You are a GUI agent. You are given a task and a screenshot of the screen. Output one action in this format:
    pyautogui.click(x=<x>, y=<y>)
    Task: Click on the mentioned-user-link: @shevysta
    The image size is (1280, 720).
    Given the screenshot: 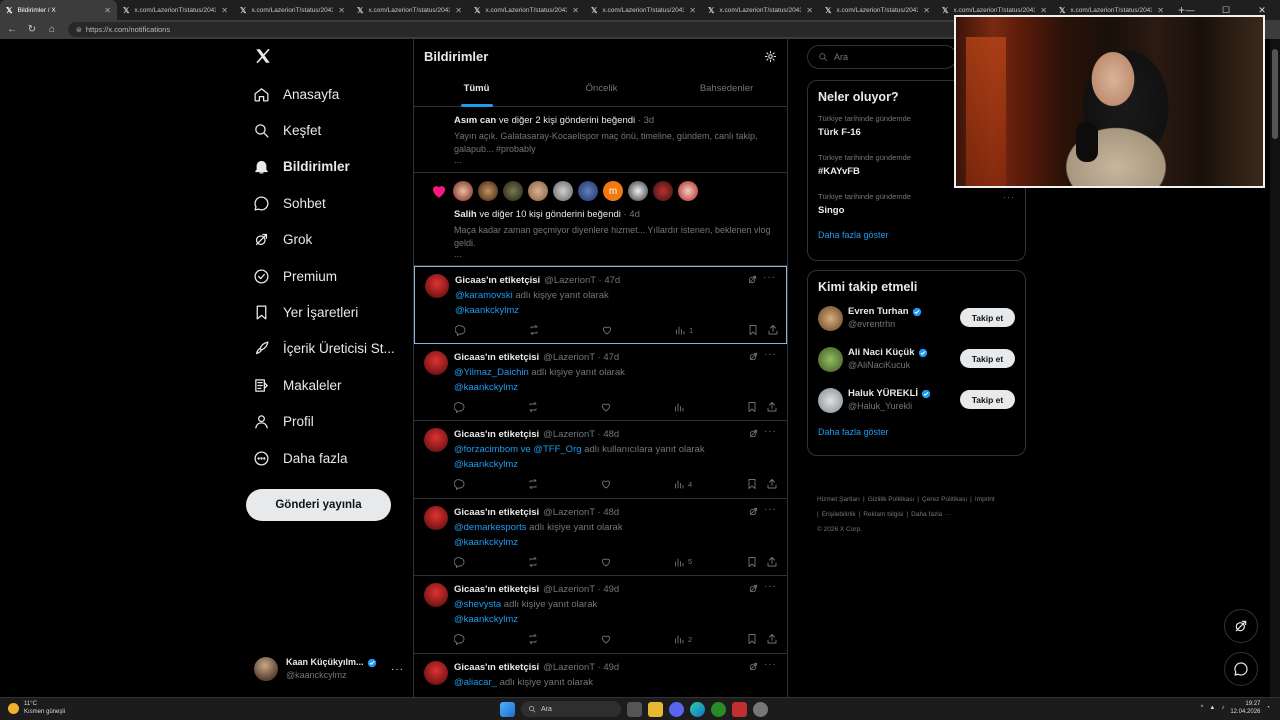 What is the action you would take?
    pyautogui.click(x=477, y=604)
    